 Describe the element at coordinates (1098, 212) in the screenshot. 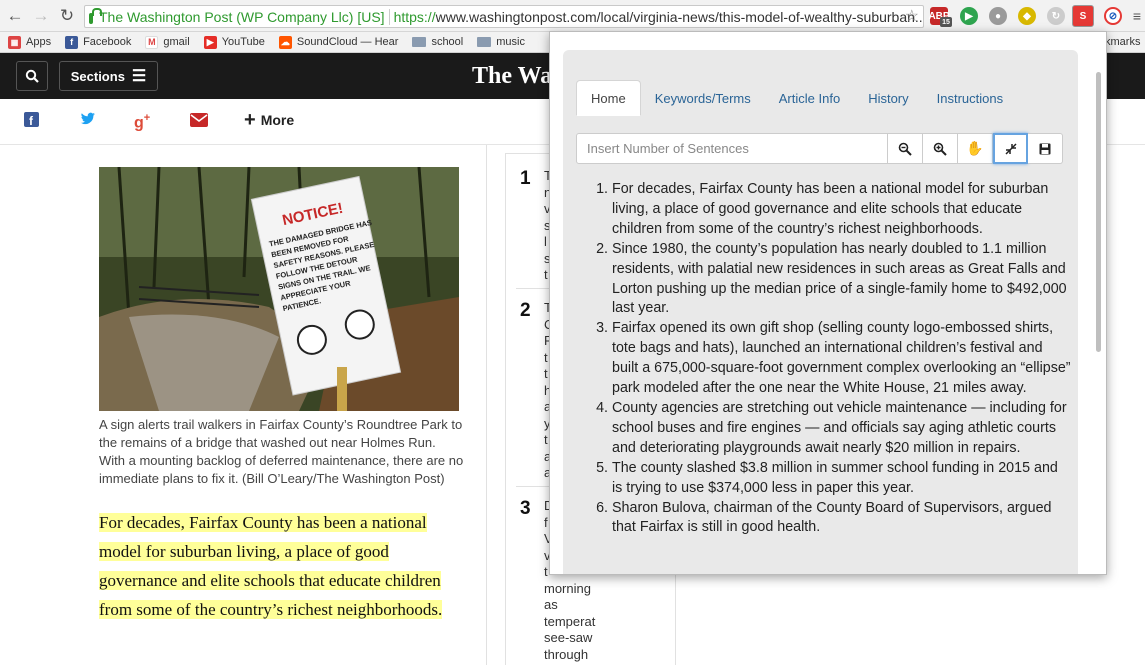

I see `popup-scrollbar` at that location.